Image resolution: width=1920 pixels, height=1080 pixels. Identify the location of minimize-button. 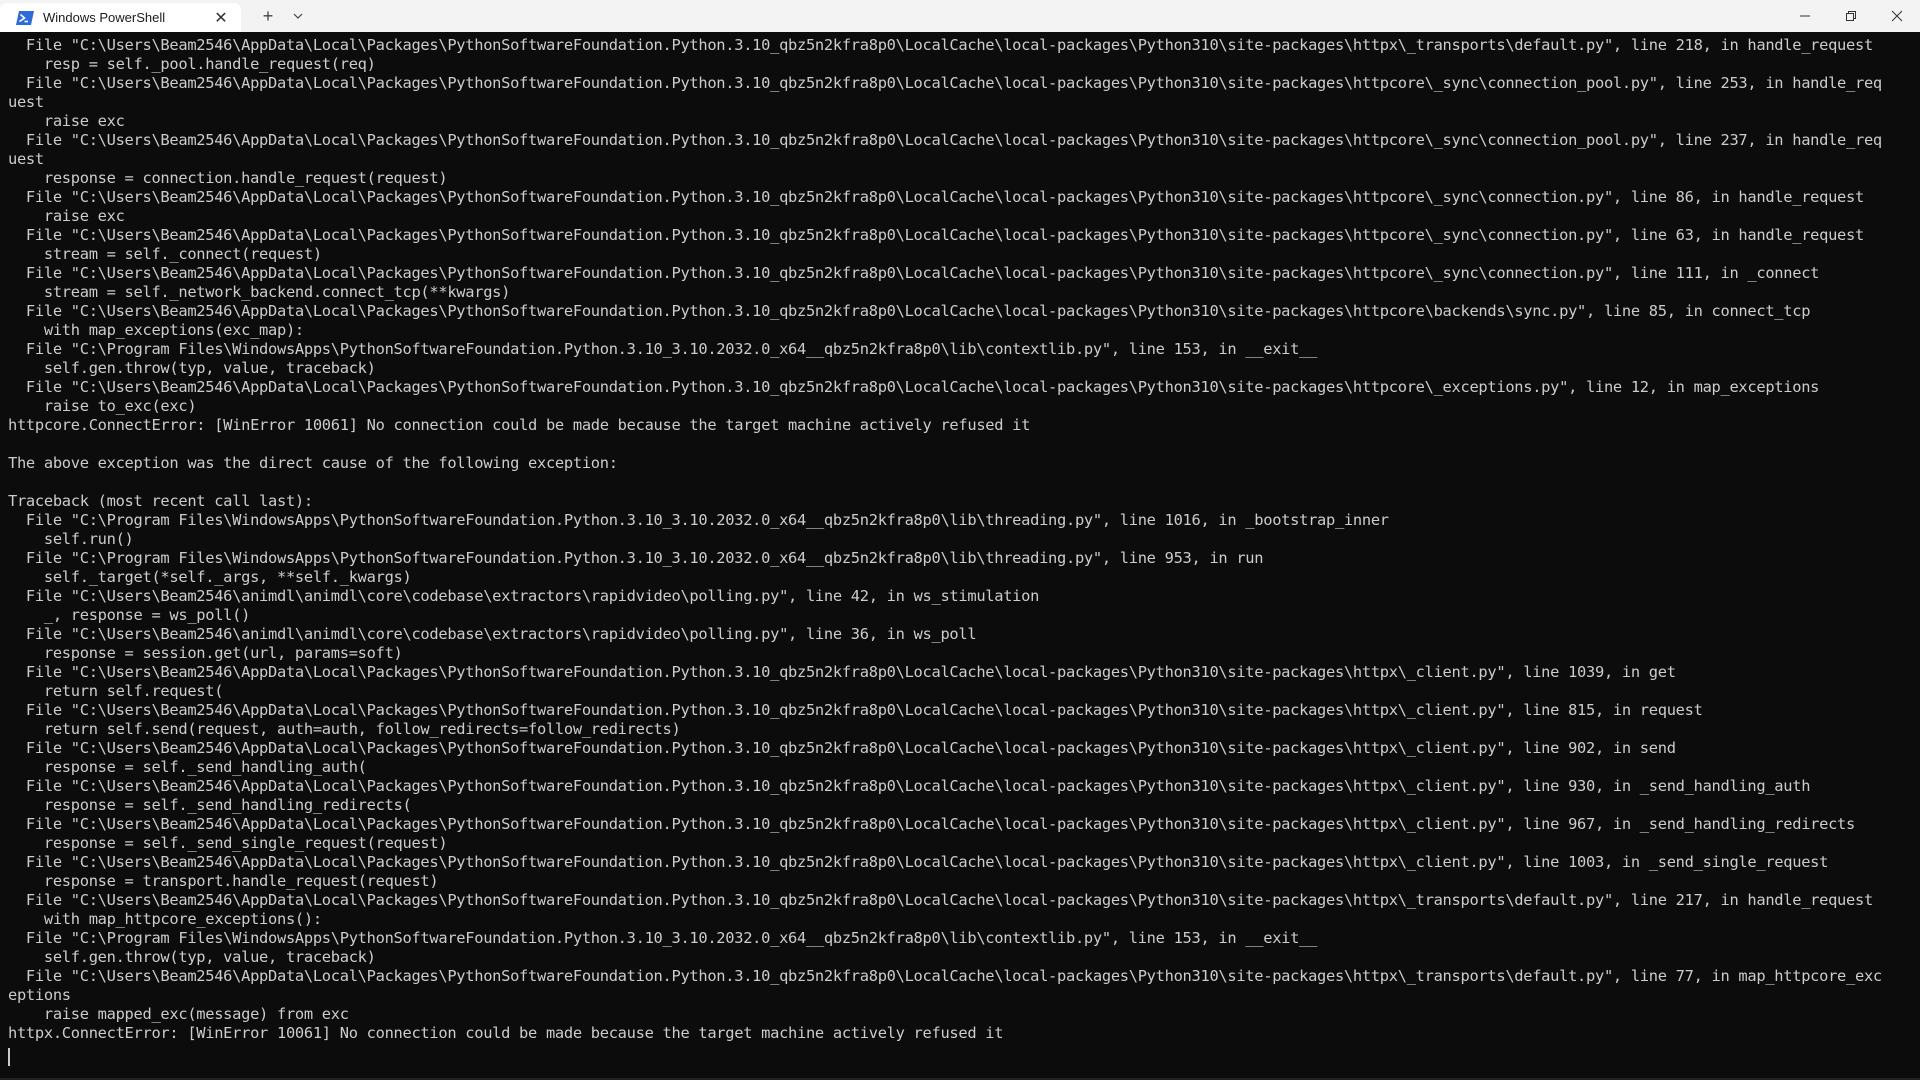
(1805, 16).